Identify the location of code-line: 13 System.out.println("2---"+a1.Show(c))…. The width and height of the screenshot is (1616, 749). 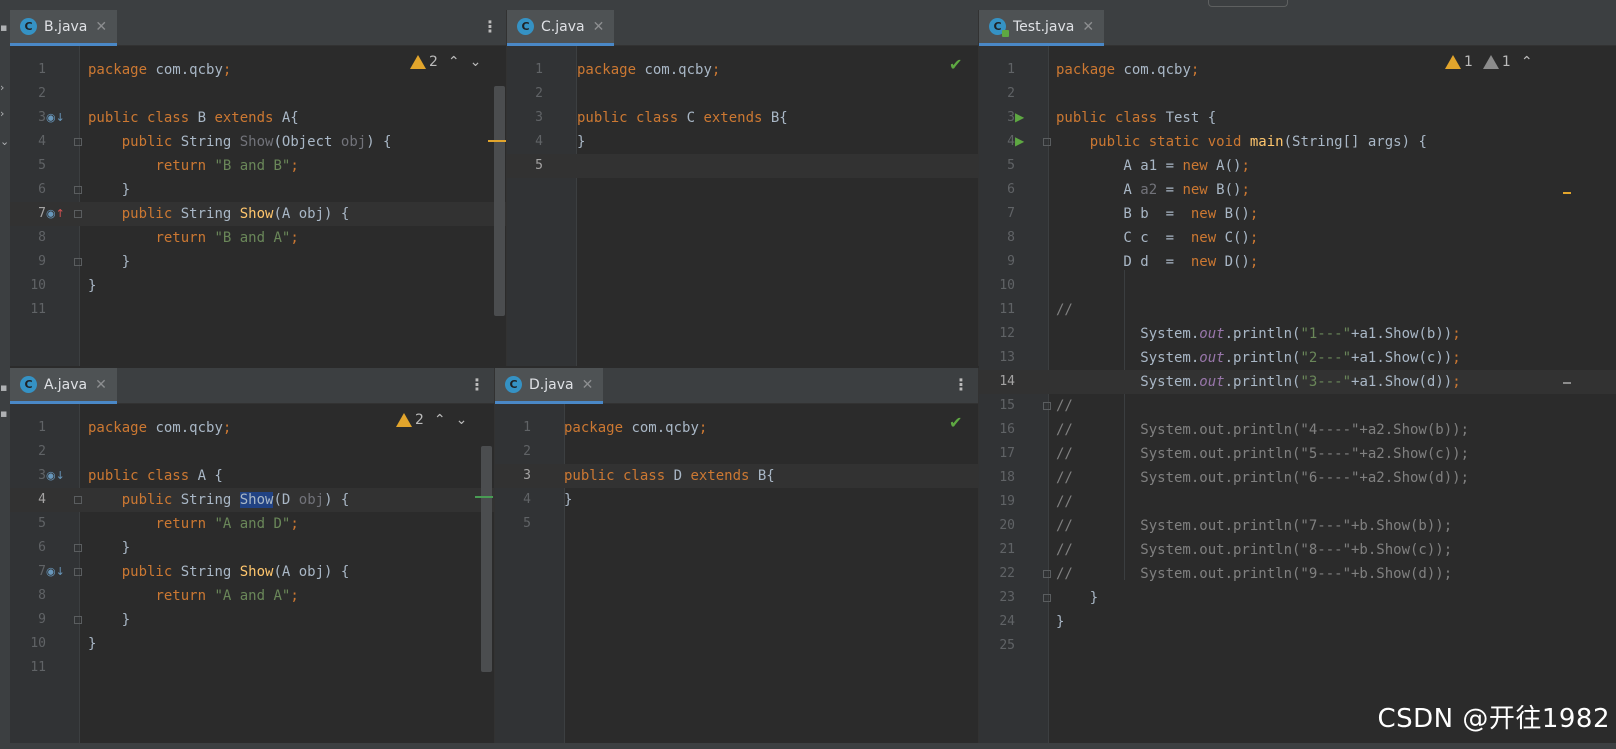
(1297, 358).